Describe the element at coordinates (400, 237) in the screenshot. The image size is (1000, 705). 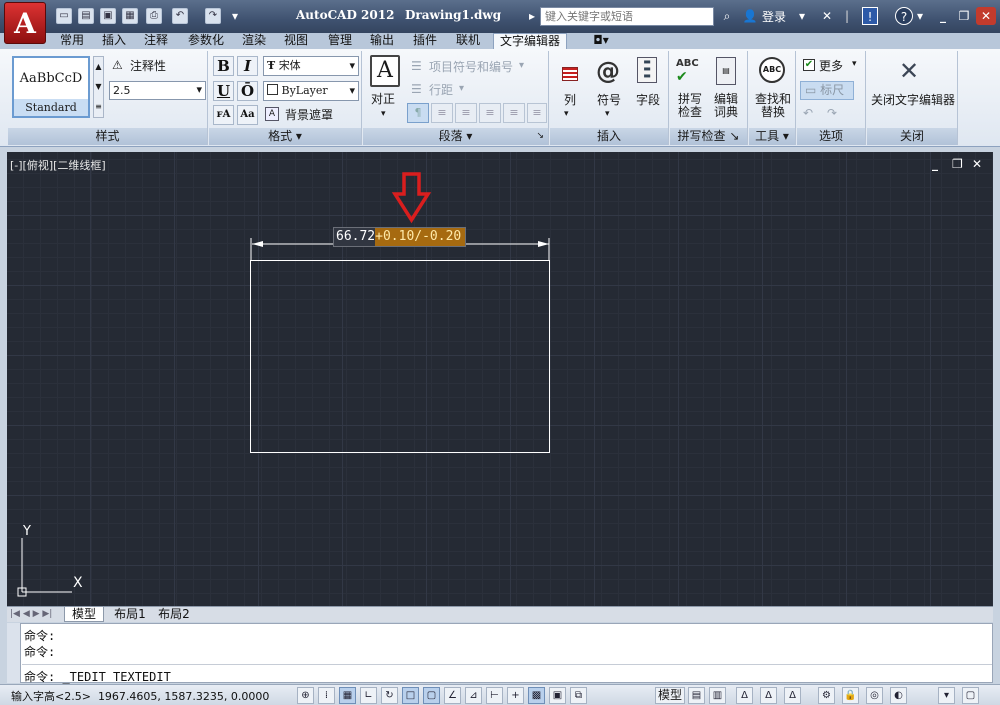
I see `text-edit-box: 66.72 +0.10/-0.20` at that location.